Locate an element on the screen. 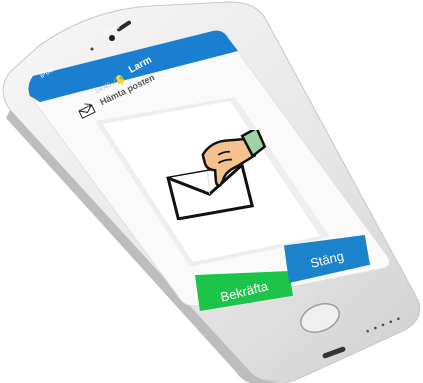  close-button-label: Stäng is located at coordinates (327, 259).